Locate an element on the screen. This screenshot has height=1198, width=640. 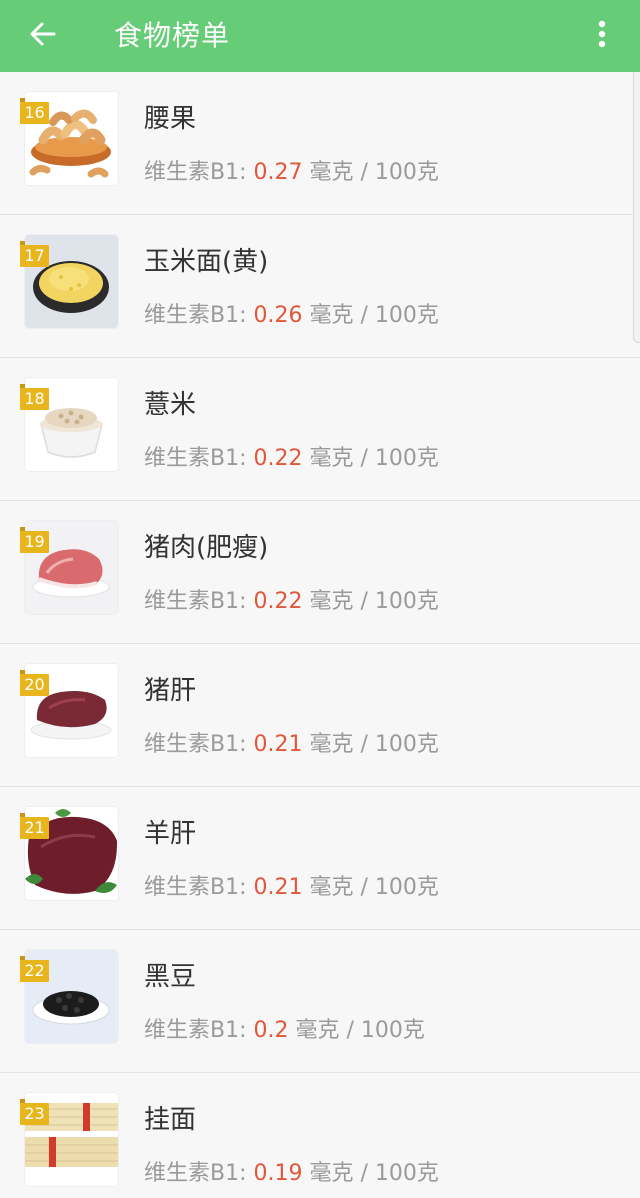
food-name: 黑豆 is located at coordinates (170, 977).